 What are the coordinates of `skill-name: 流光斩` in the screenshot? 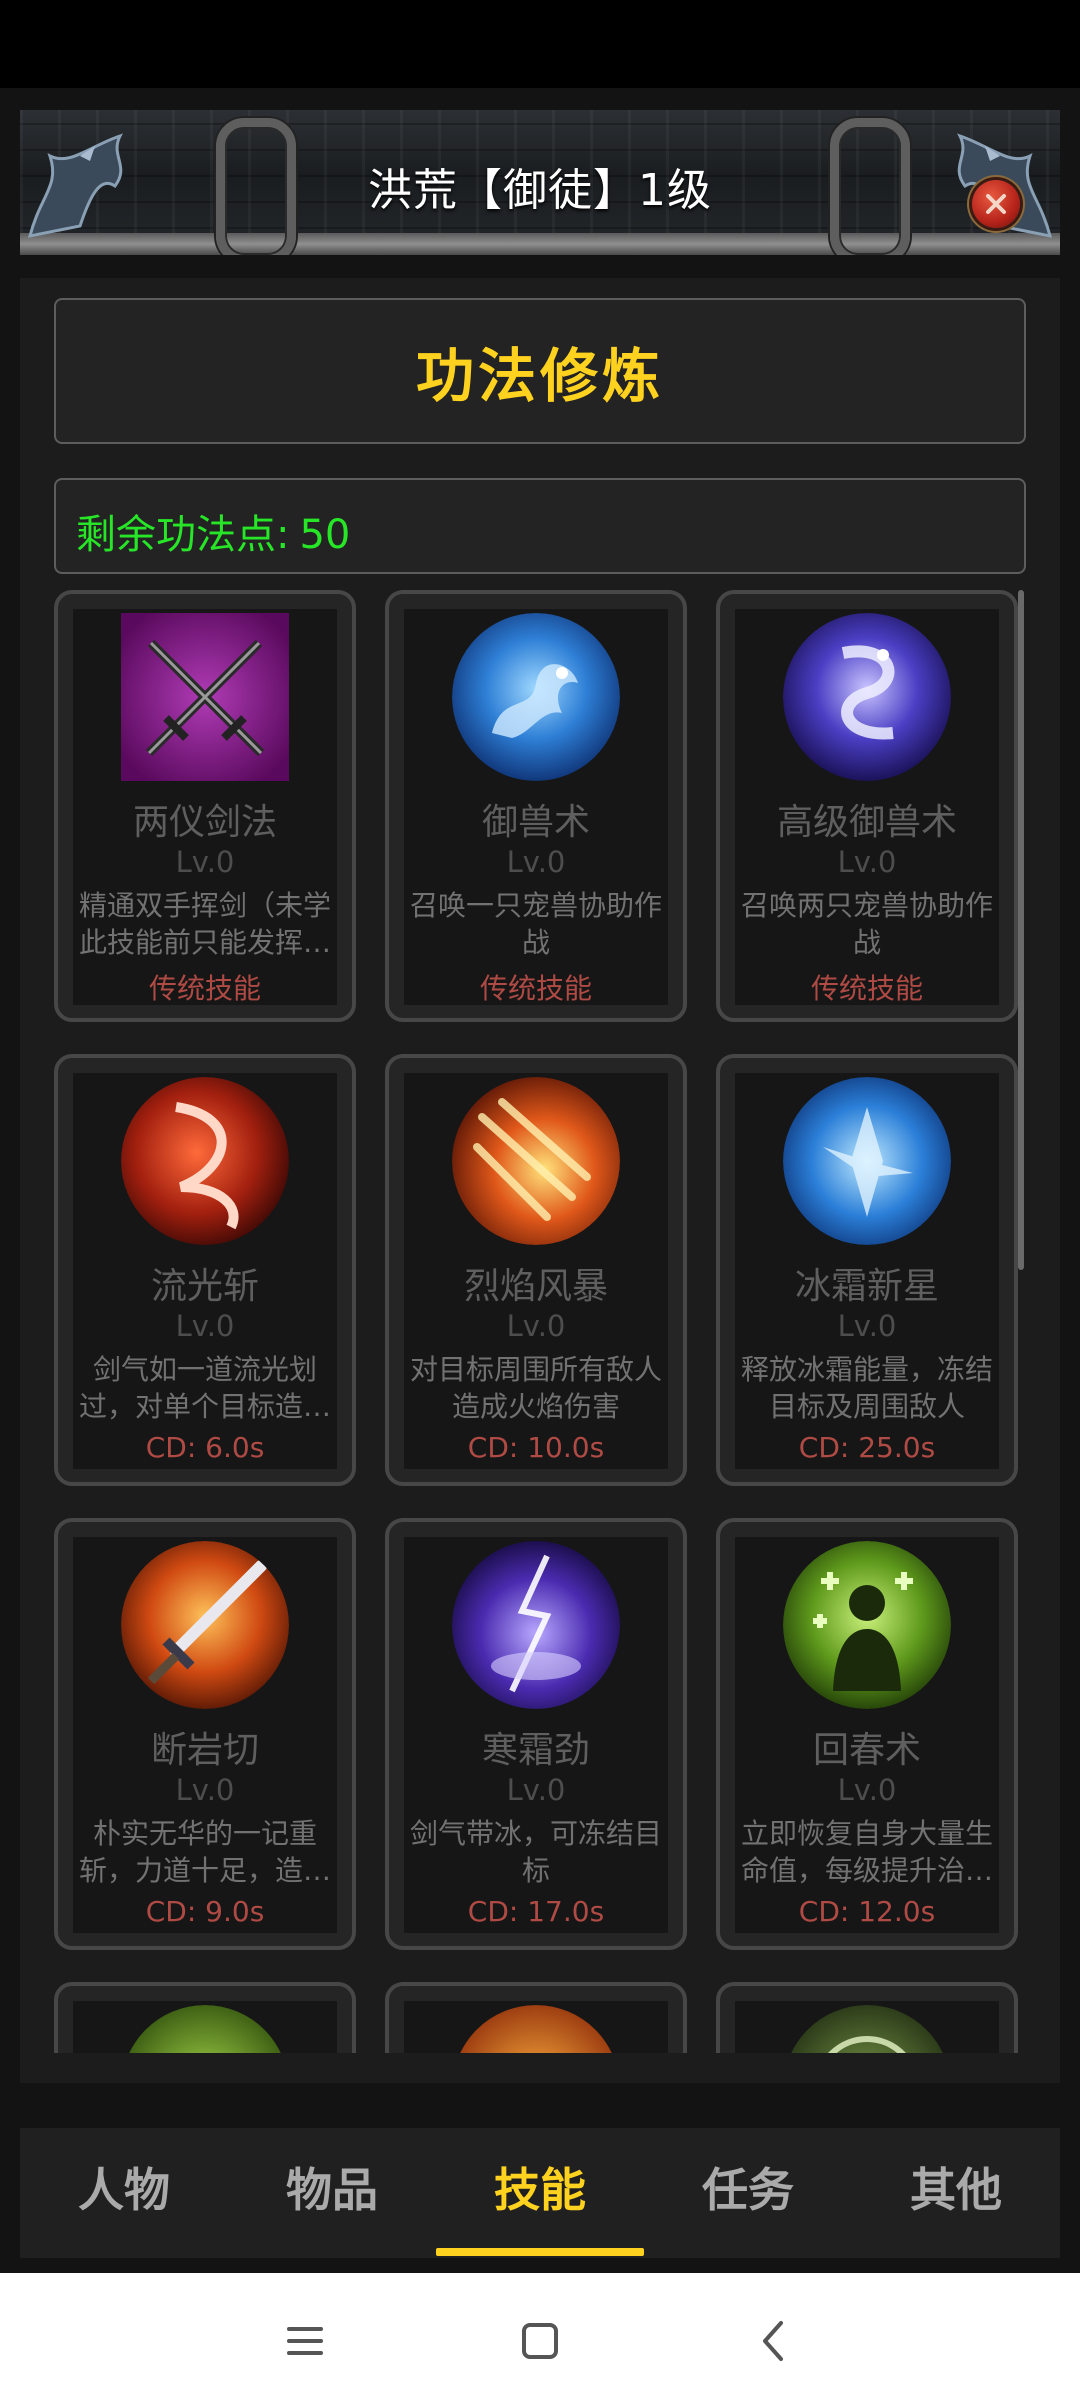 It's located at (204, 1286).